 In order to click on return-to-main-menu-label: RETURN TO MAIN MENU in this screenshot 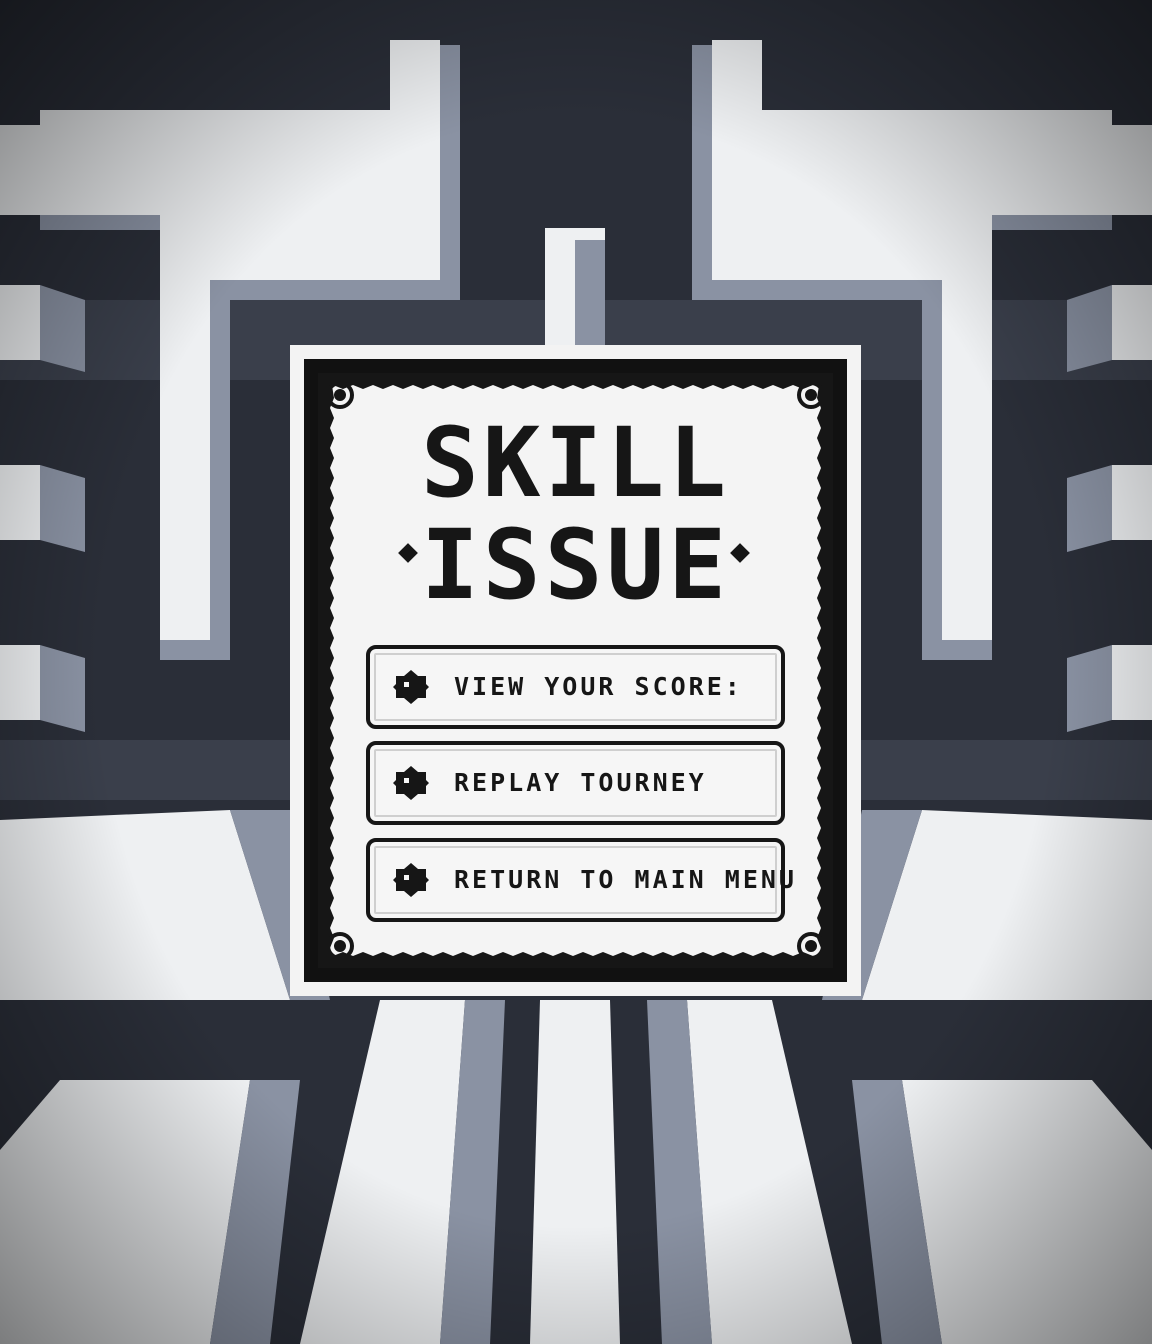, I will do `click(625, 879)`.